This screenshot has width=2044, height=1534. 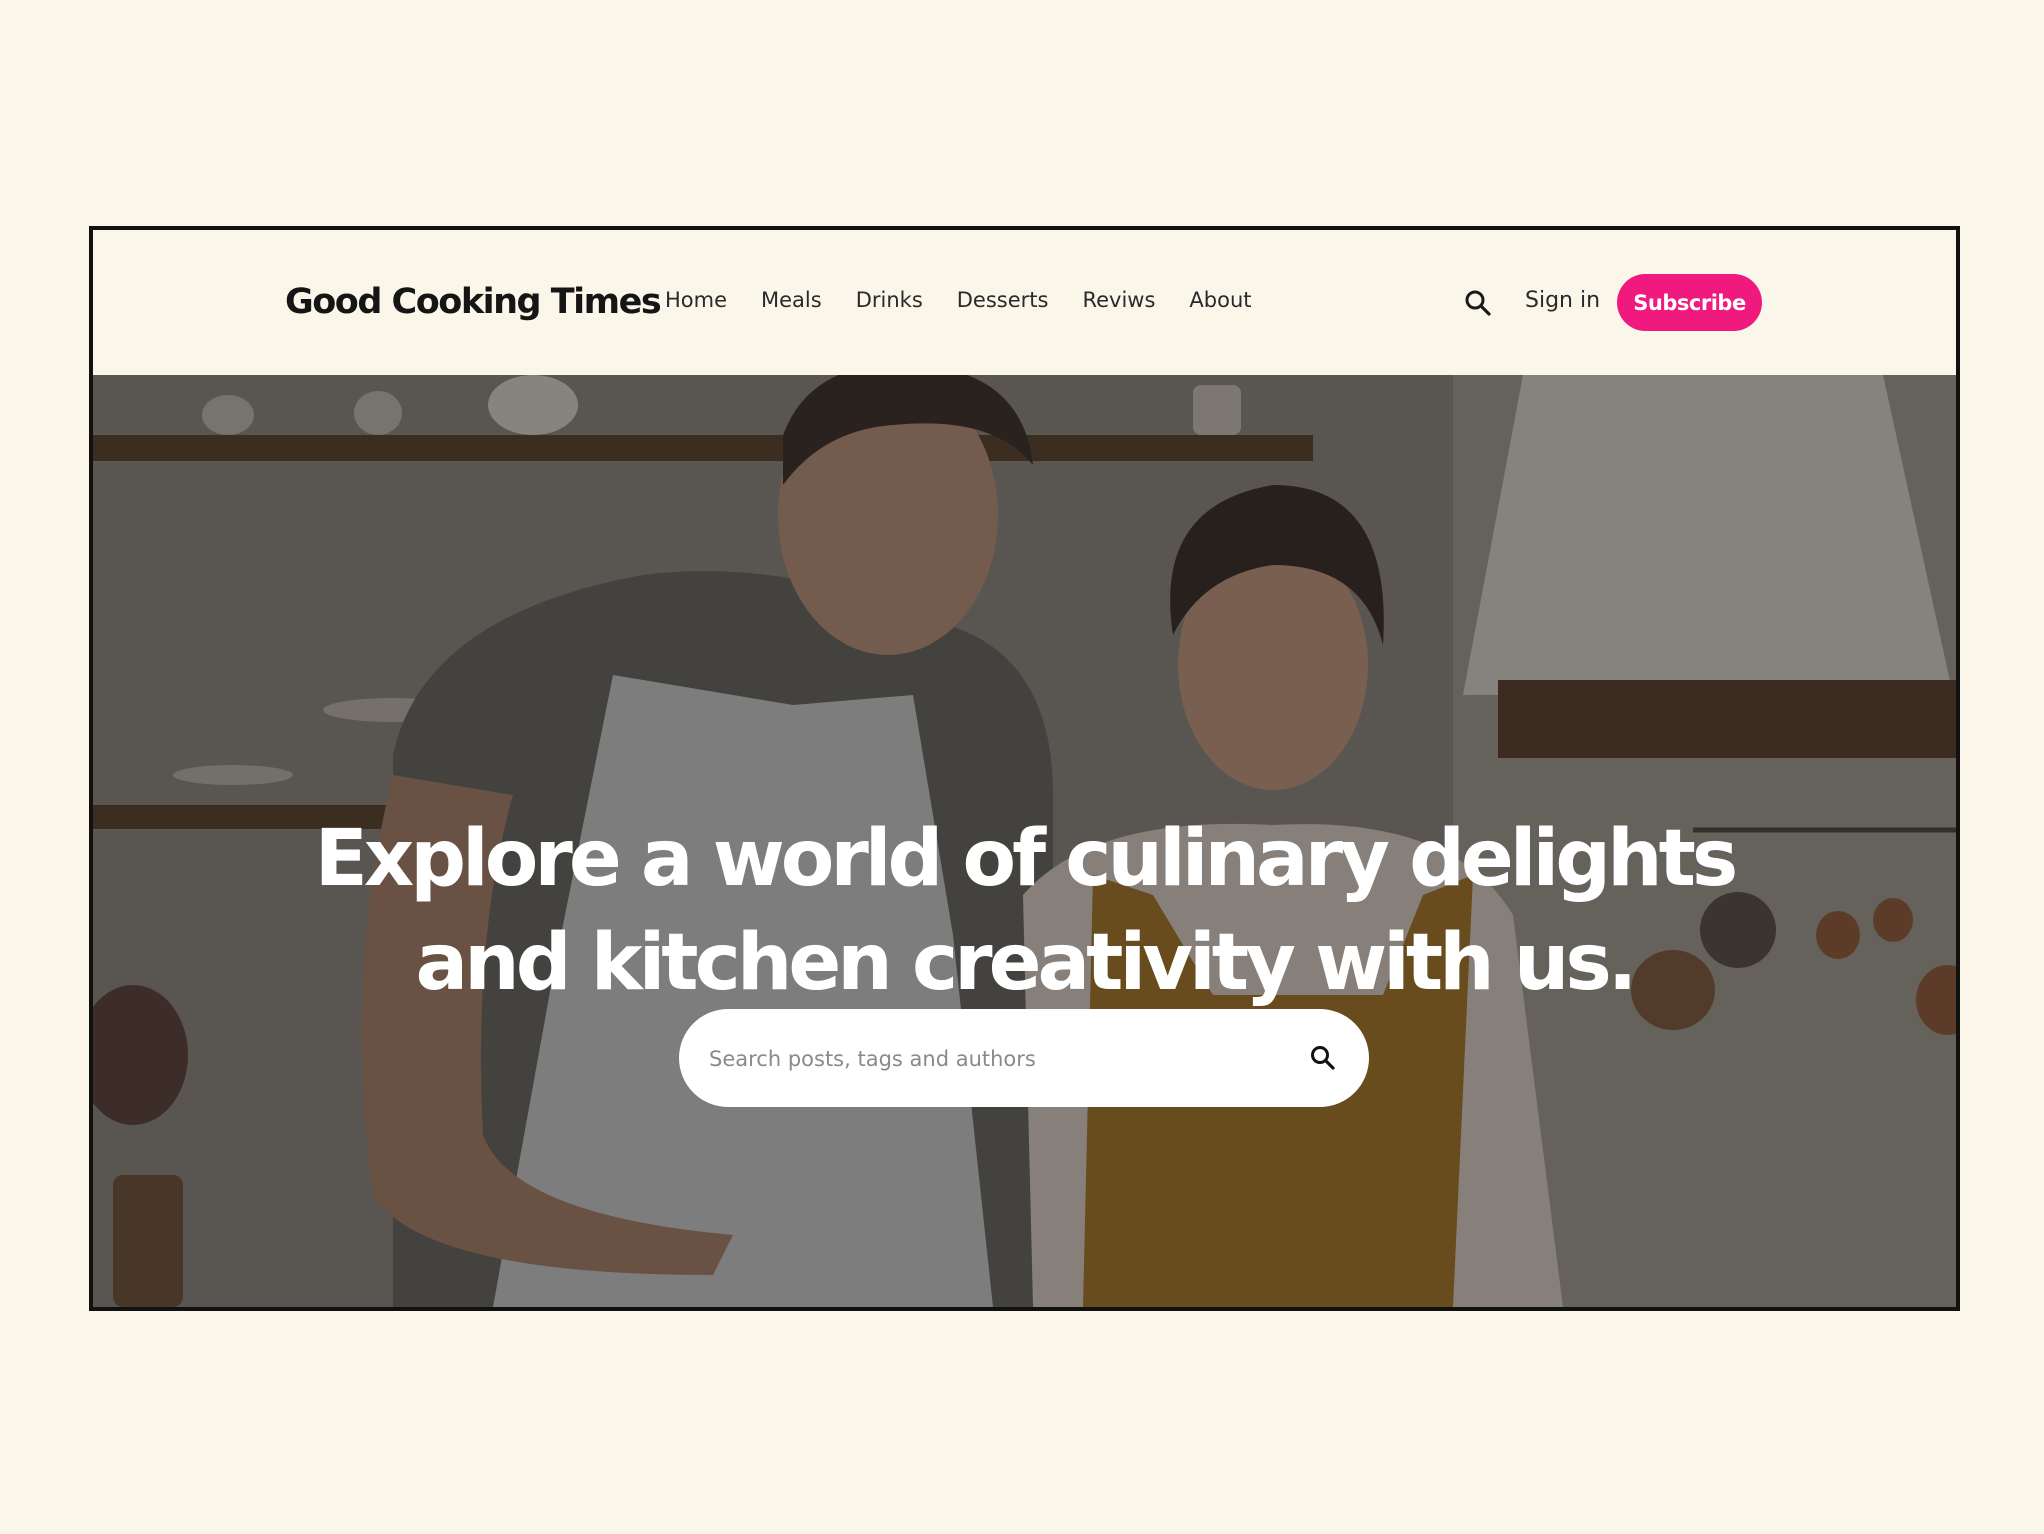 What do you see at coordinates (1220, 300) in the screenshot?
I see `nav-link-about: About` at bounding box center [1220, 300].